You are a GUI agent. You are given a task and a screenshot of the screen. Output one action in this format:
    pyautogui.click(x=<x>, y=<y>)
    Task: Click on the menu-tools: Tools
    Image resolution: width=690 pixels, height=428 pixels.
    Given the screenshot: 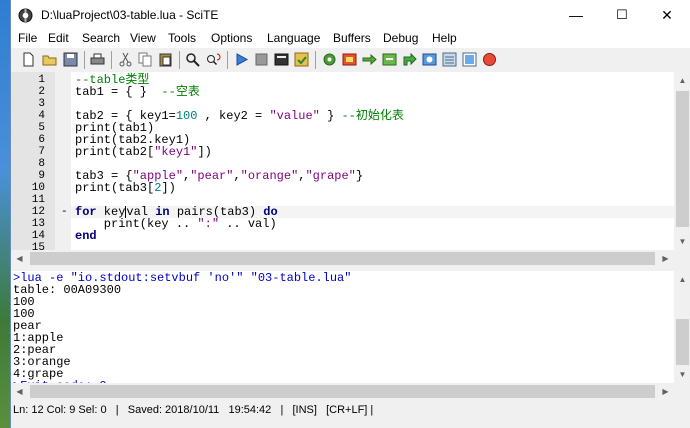 What is the action you would take?
    pyautogui.click(x=182, y=38)
    